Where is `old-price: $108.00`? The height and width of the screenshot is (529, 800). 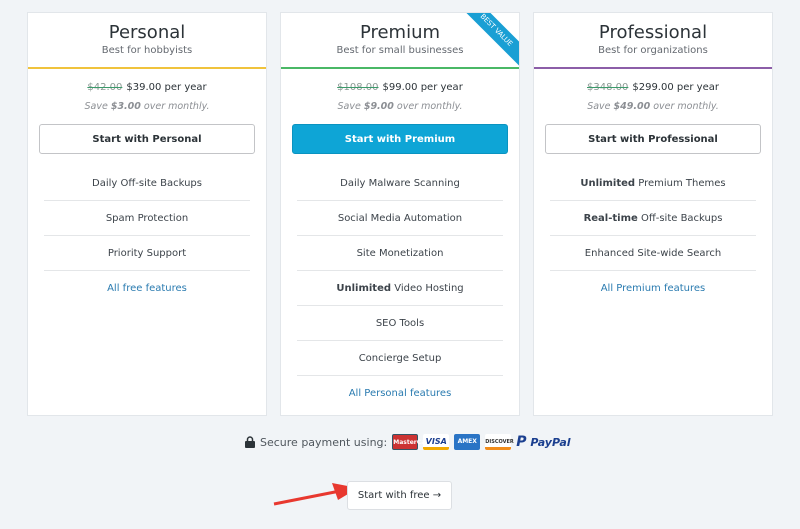
old-price: $108.00 is located at coordinates (358, 87).